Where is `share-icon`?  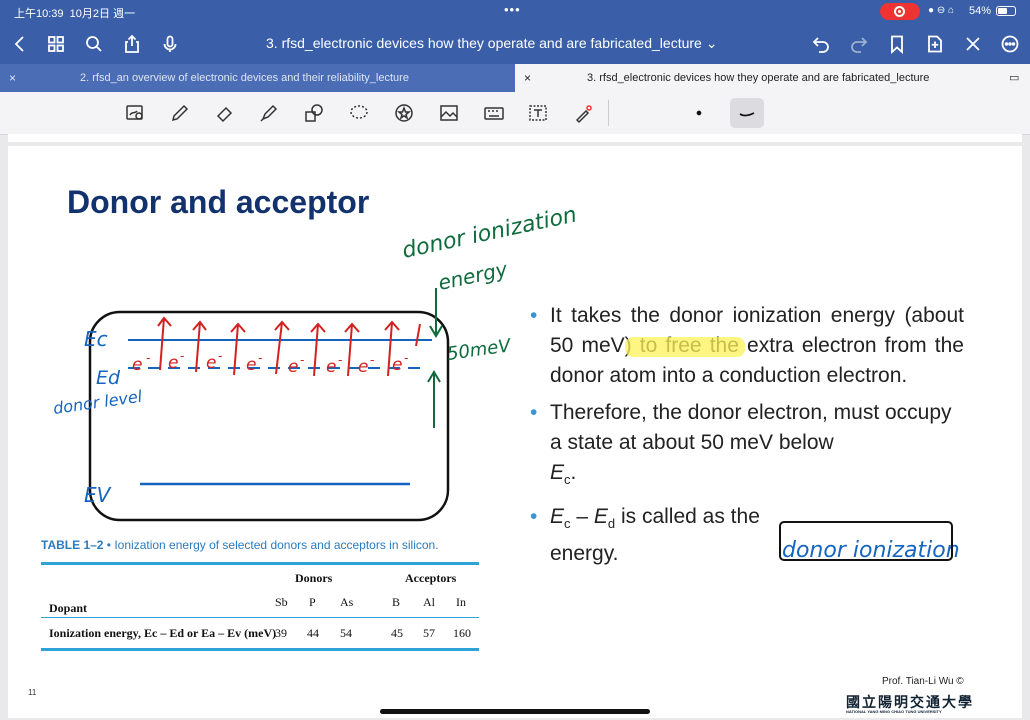
share-icon is located at coordinates (132, 44).